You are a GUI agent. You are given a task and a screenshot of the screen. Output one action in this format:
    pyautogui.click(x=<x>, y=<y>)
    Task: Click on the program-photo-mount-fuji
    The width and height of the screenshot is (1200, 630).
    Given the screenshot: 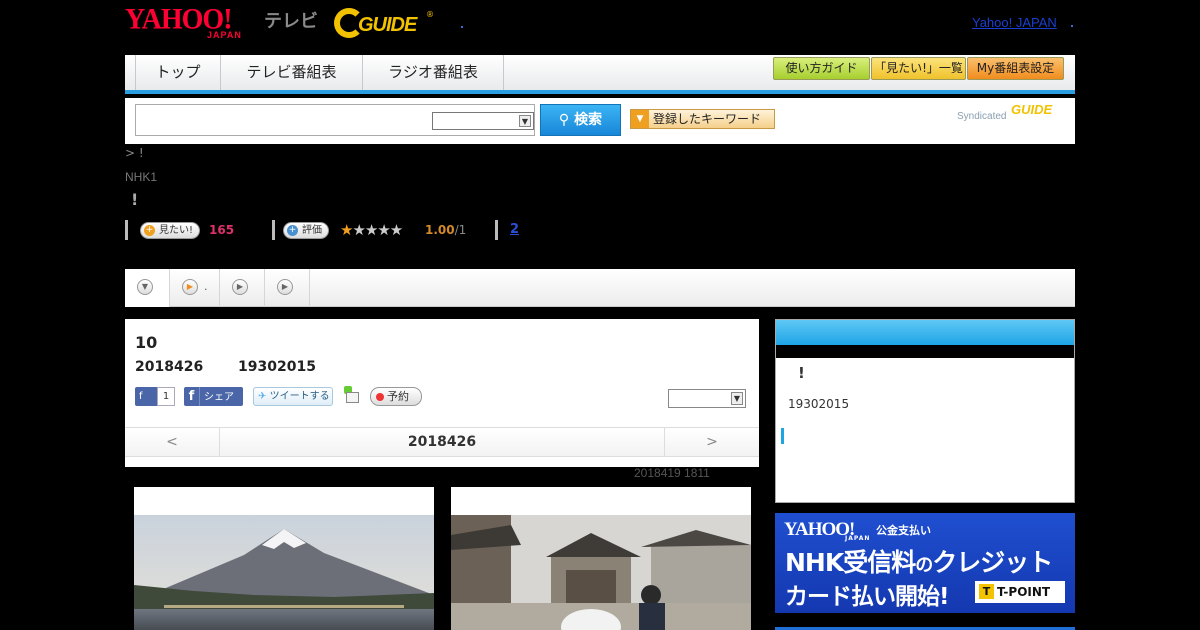 What is the action you would take?
    pyautogui.click(x=284, y=558)
    